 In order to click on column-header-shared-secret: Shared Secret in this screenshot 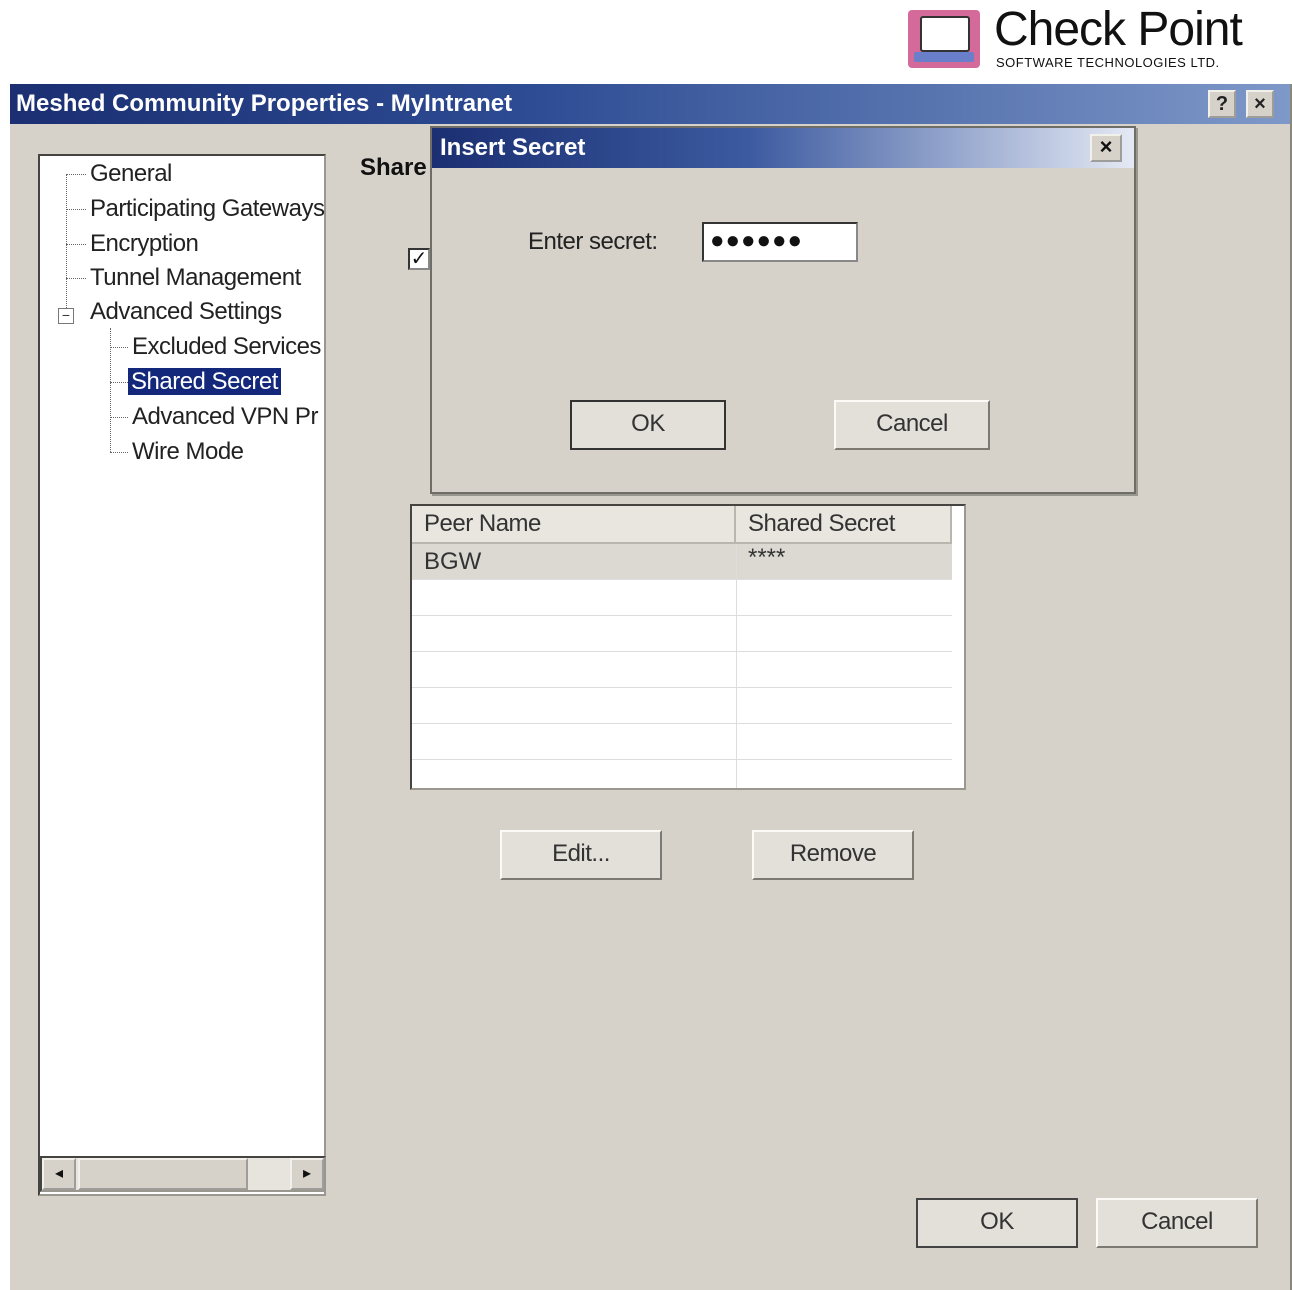, I will do `click(844, 525)`.